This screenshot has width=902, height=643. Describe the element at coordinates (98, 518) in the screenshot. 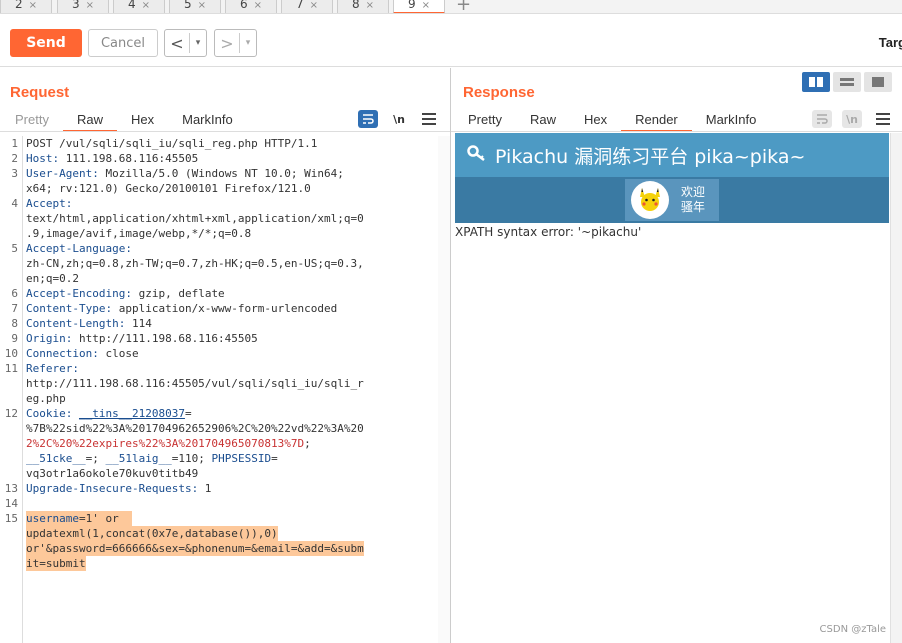

I see `param-value: =1' or` at that location.